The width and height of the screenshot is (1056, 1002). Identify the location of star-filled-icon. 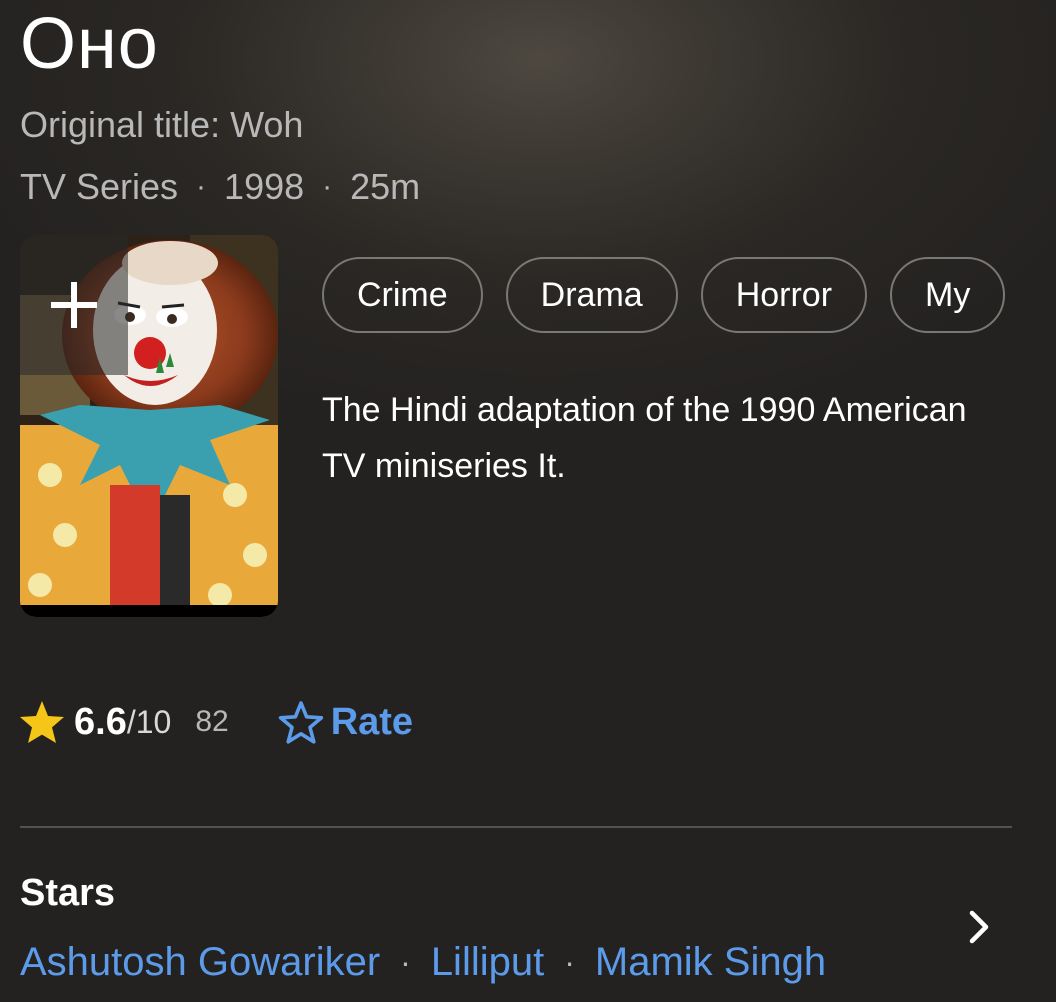
(42, 722).